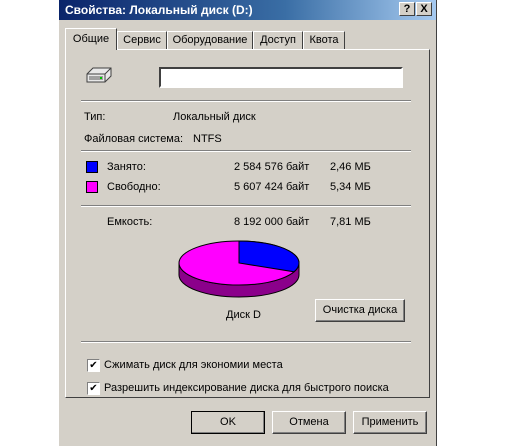  I want to click on type-label: Тип:, so click(95, 117).